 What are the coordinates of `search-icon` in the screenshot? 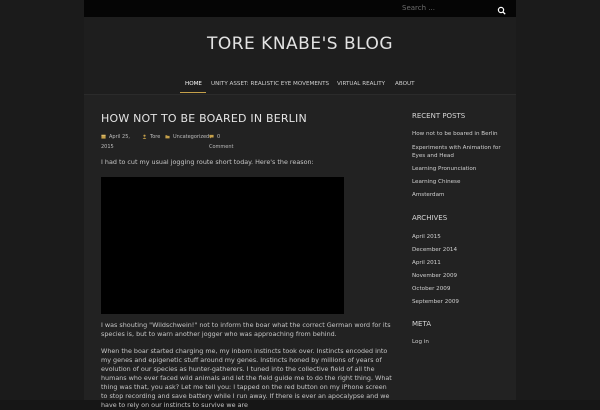 It's located at (501, 10).